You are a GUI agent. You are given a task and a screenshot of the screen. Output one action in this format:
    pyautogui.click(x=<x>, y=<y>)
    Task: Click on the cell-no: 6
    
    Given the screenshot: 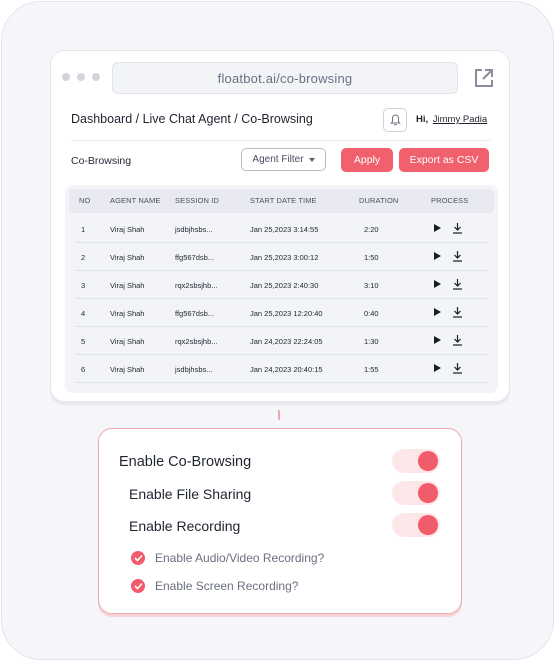 What is the action you would take?
    pyautogui.click(x=83, y=369)
    